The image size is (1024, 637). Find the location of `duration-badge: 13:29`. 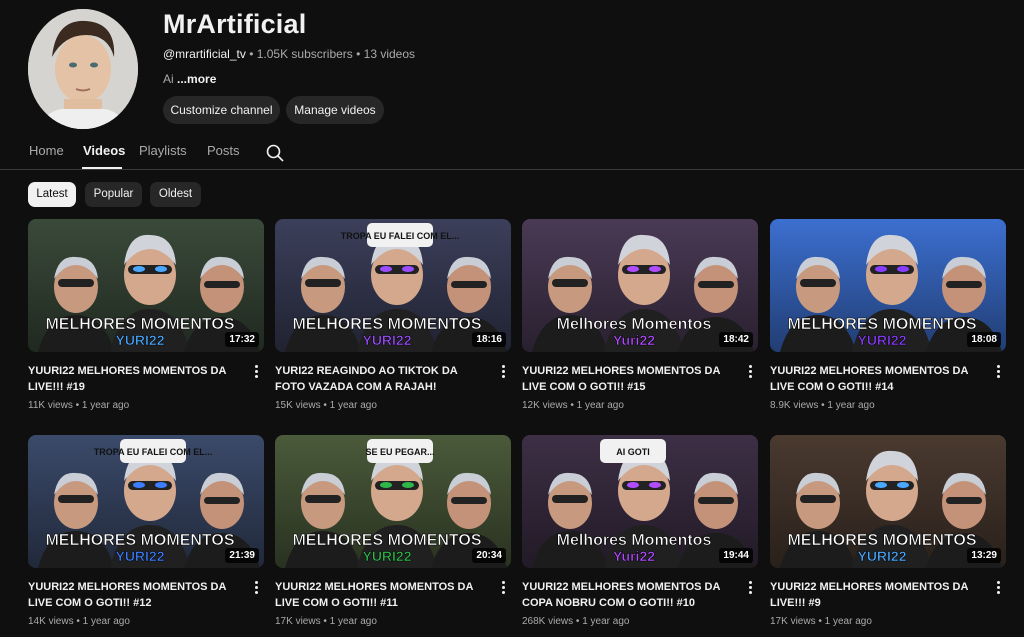

duration-badge: 13:29 is located at coordinates (984, 555).